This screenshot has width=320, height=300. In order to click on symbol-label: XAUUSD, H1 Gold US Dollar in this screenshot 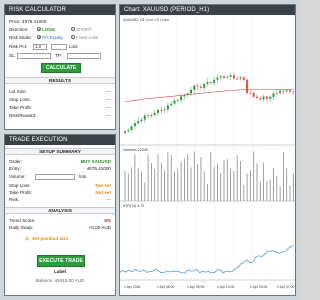, I will do `click(146, 20)`.